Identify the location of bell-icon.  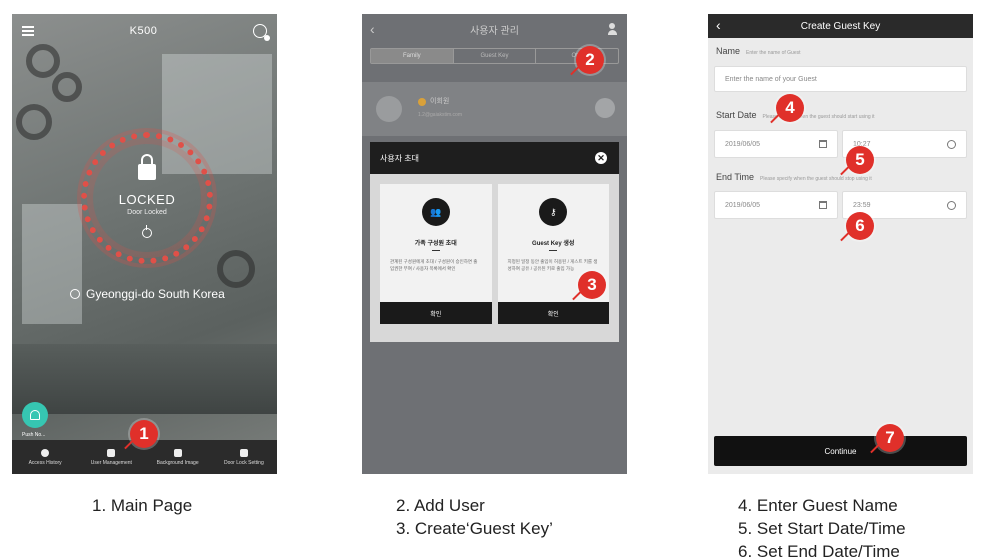
(35, 415).